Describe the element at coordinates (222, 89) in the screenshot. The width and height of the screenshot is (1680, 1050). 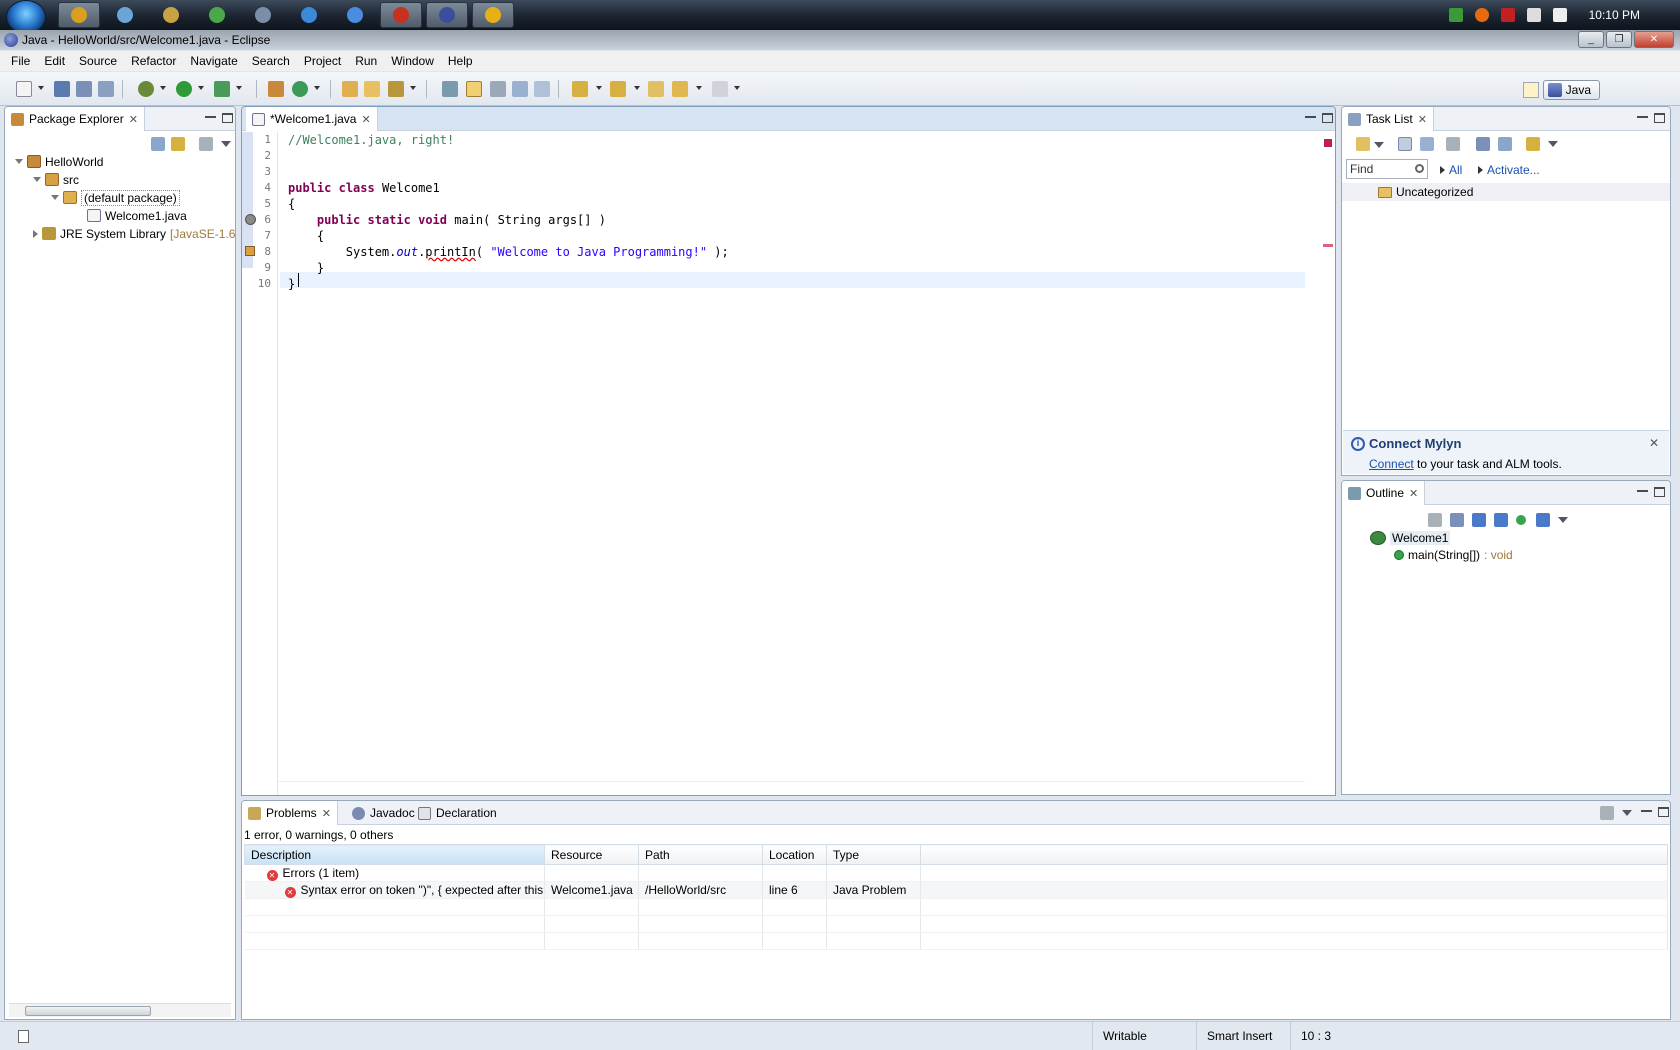
I see `external-tools-icon` at that location.